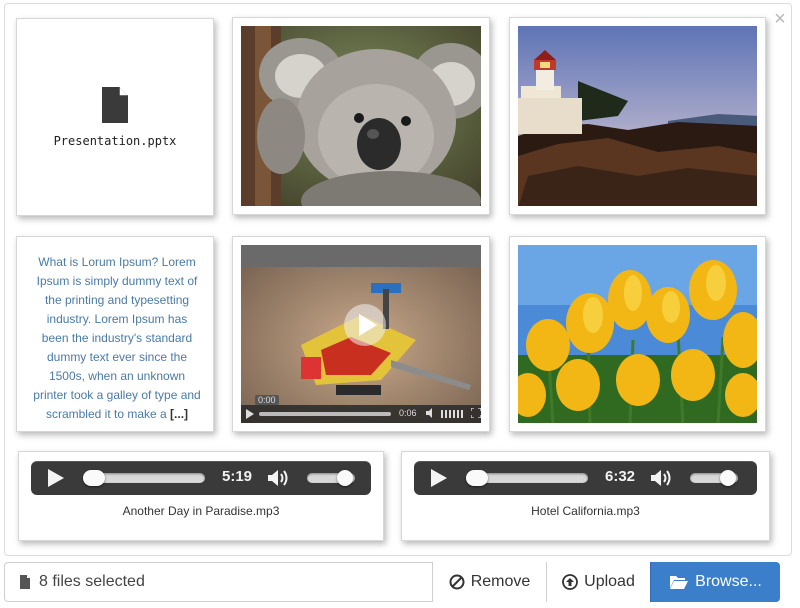  I want to click on file-thumbnail-lighthouse-image, so click(637, 116).